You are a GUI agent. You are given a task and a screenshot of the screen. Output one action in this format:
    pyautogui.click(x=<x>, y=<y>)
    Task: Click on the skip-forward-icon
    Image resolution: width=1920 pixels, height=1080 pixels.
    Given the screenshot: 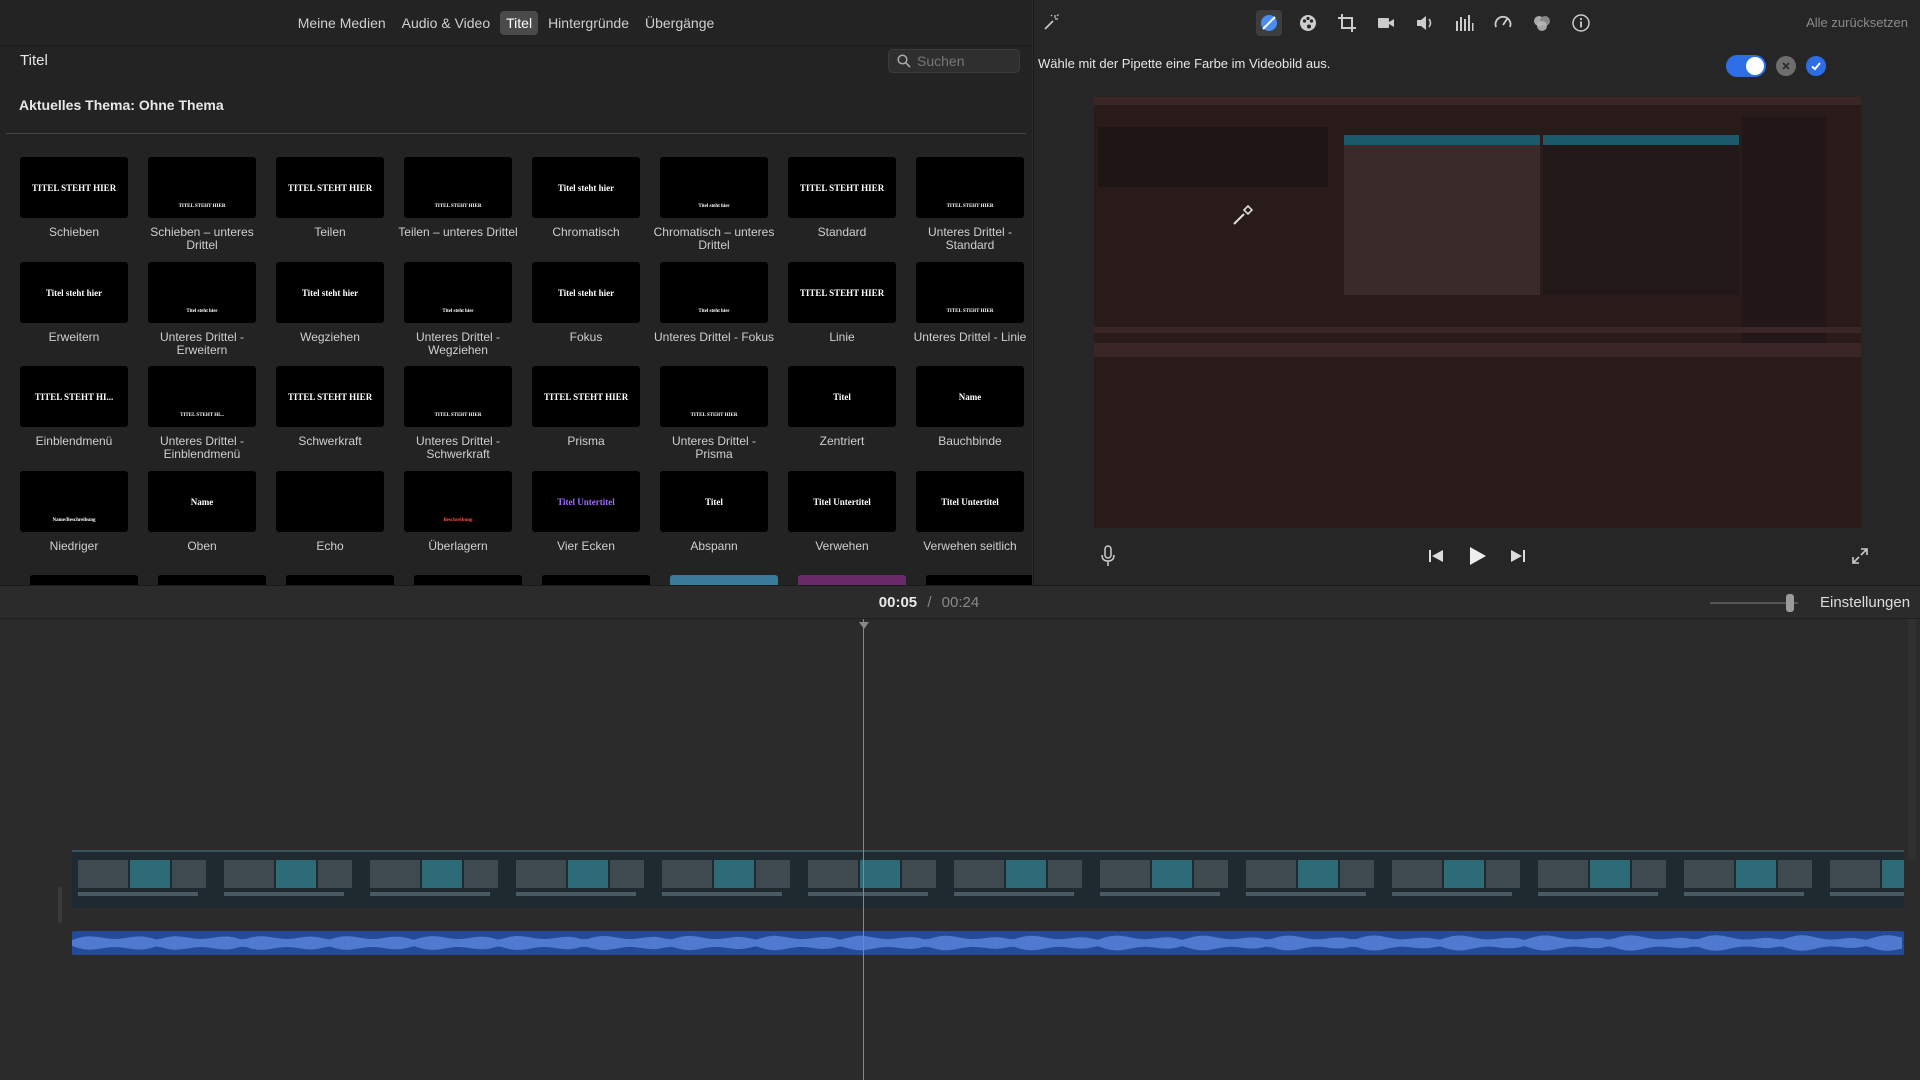 What is the action you would take?
    pyautogui.click(x=1518, y=556)
    